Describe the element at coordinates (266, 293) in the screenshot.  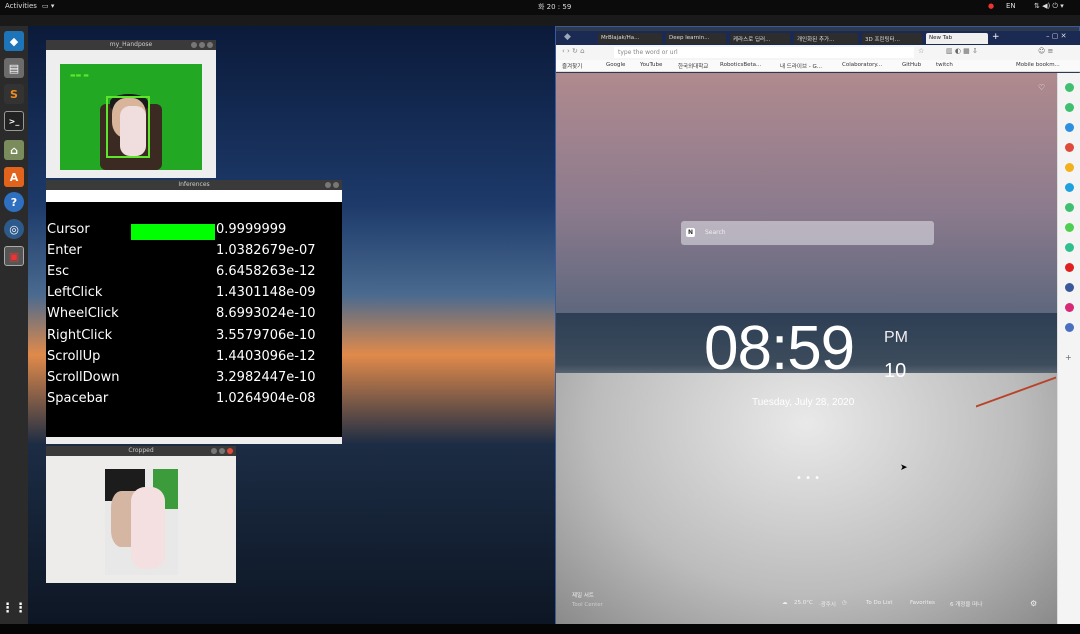
I see `inference-value: 1.4301148e-09` at that location.